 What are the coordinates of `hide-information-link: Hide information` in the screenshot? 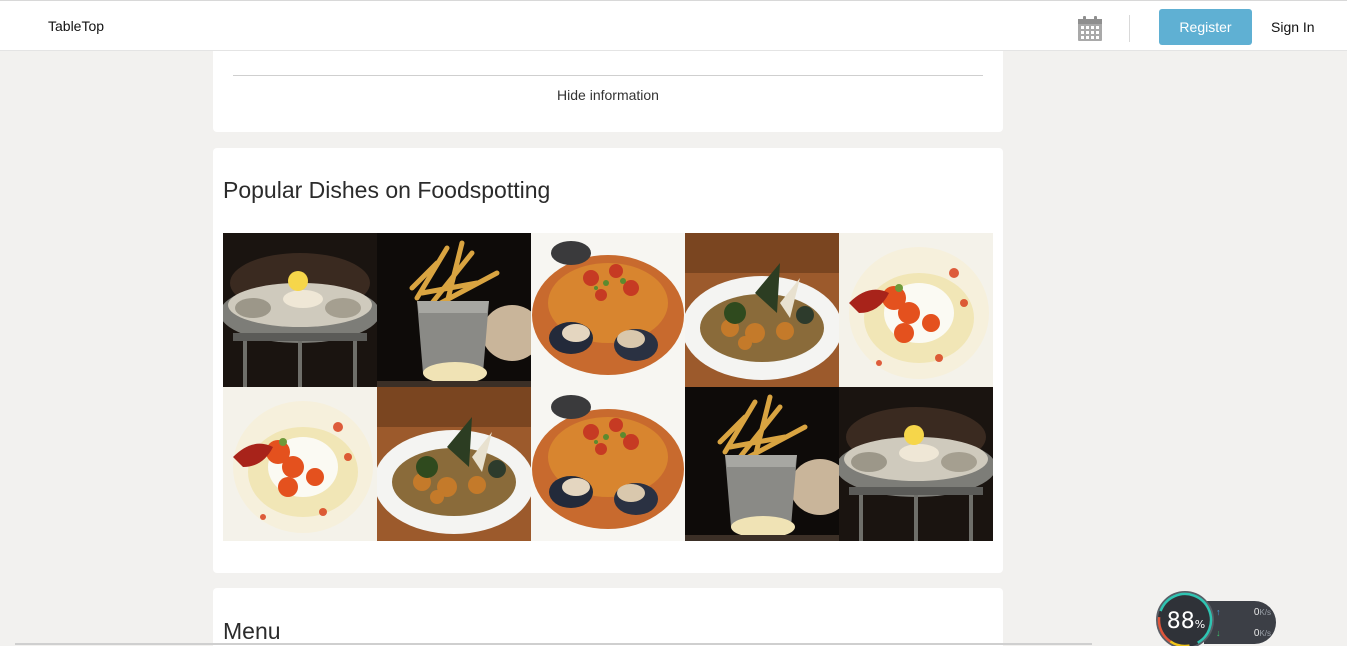 It's located at (608, 95).